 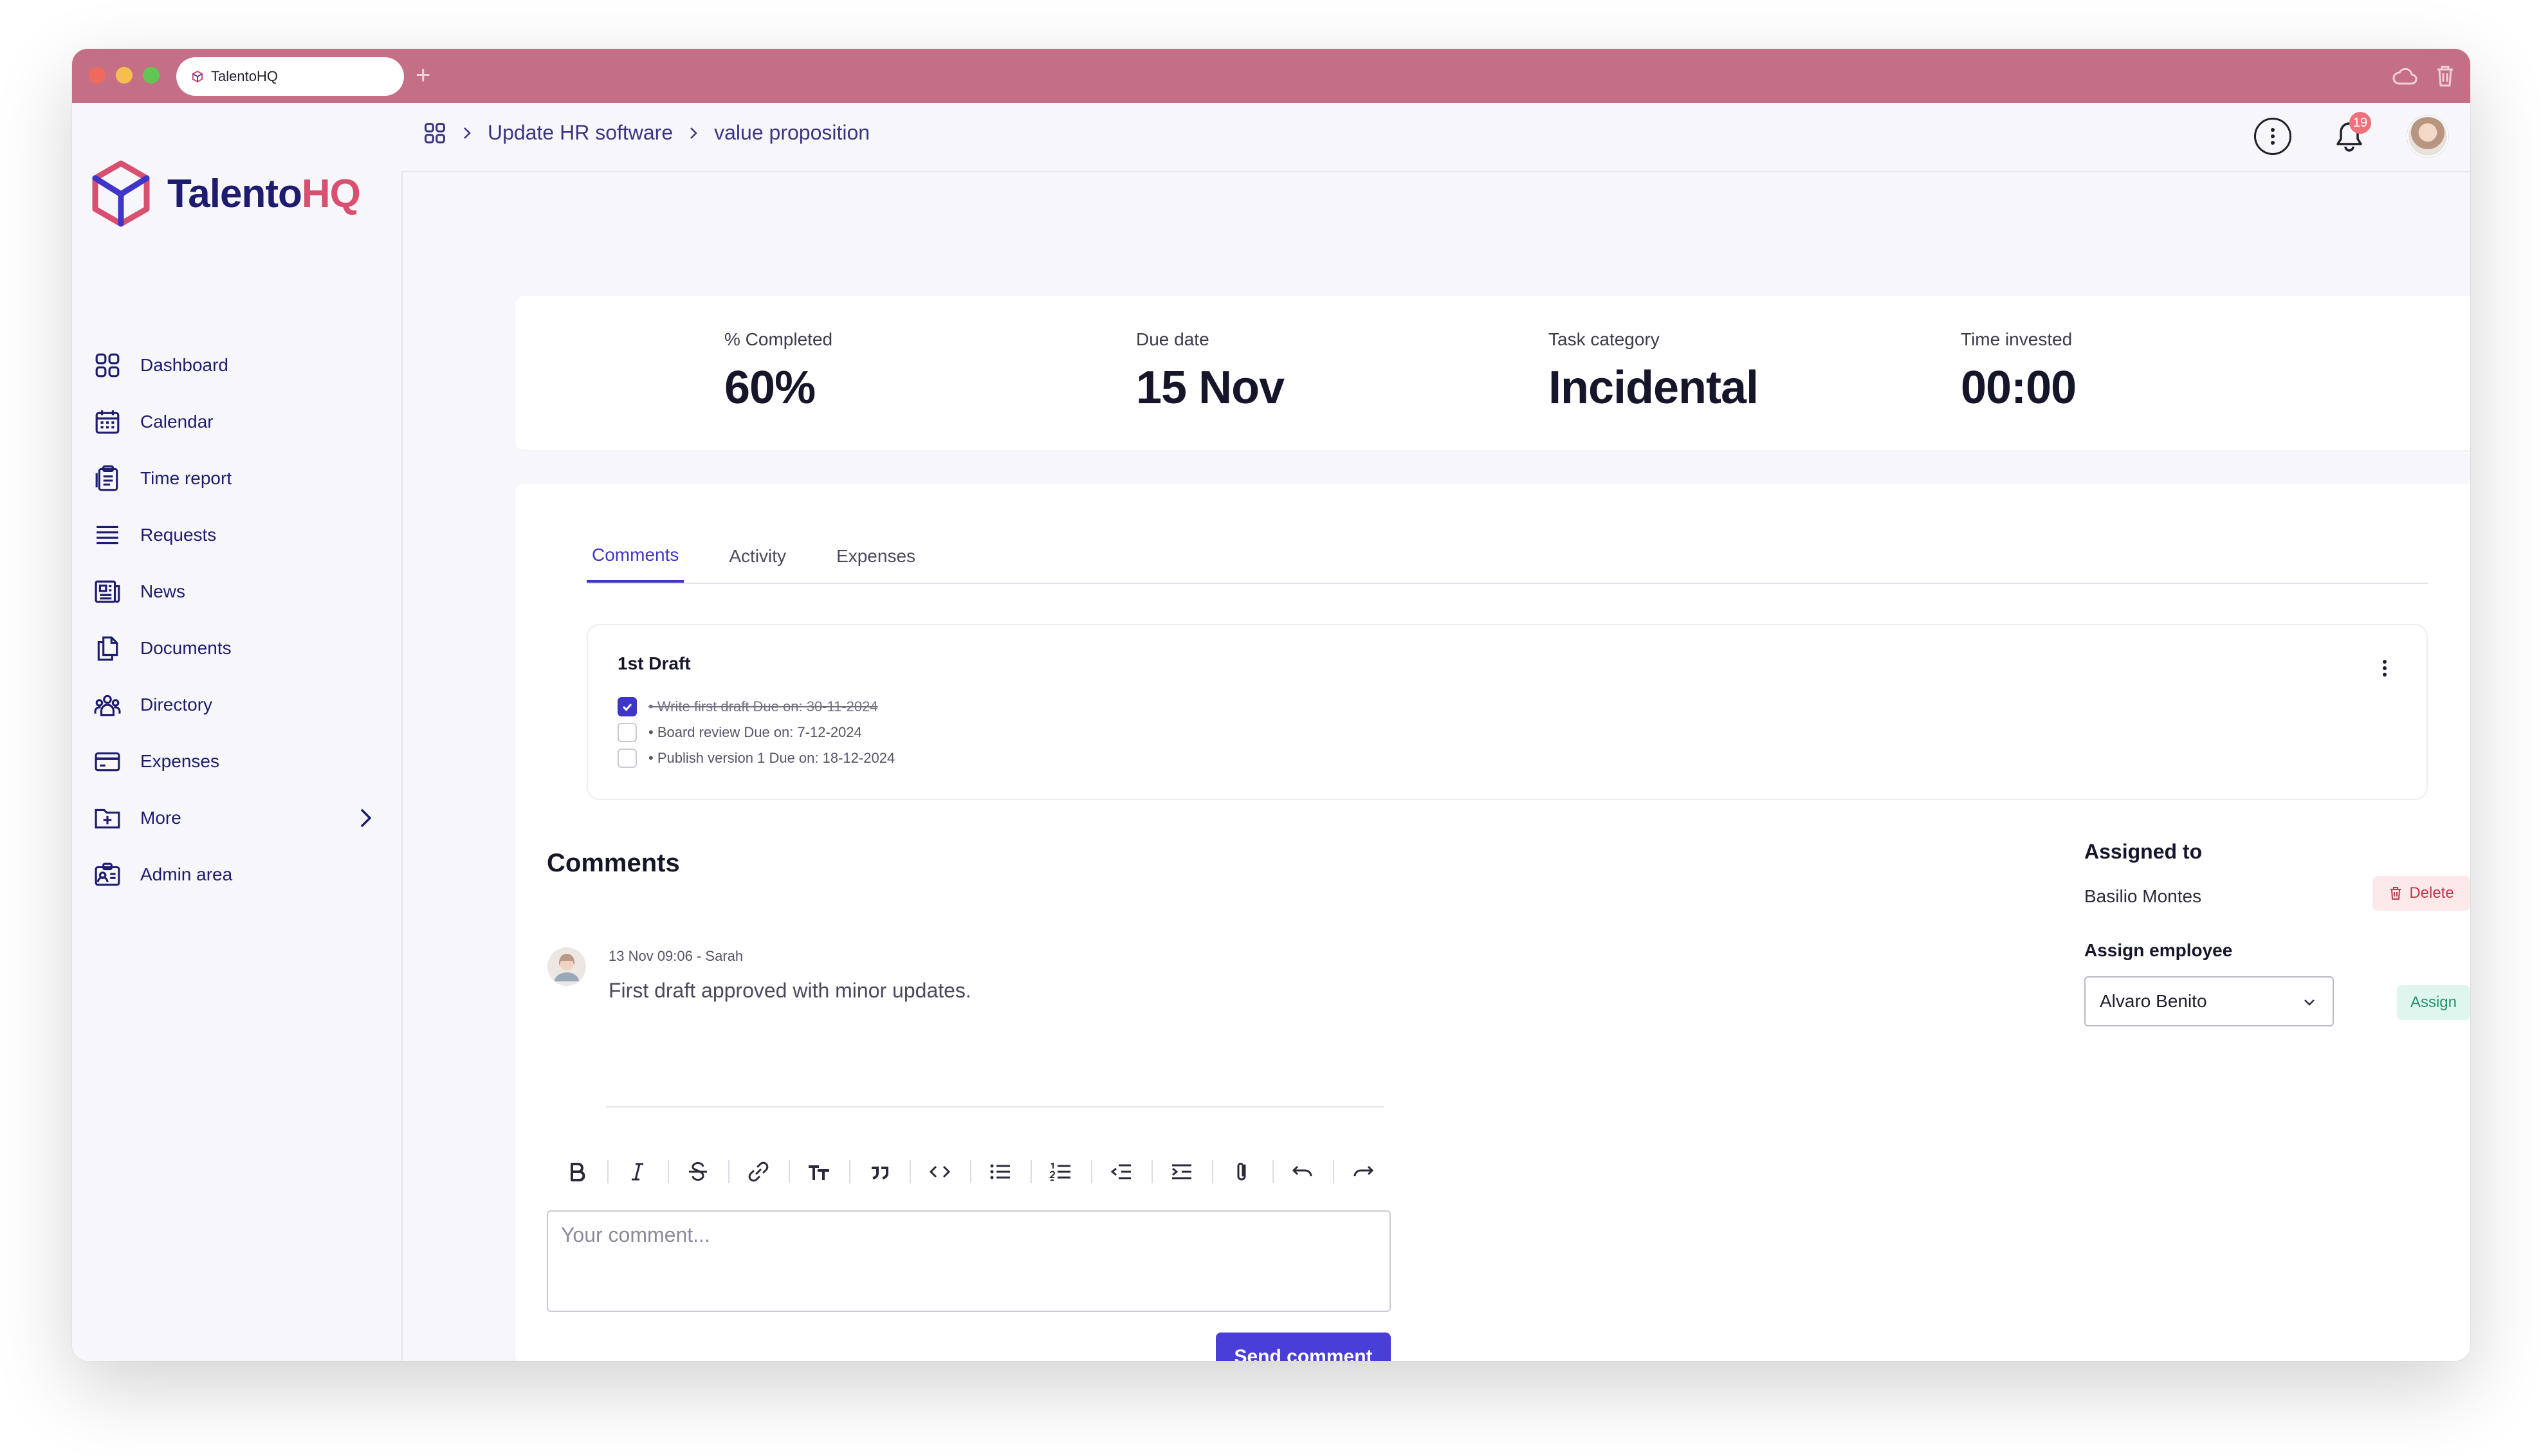 What do you see at coordinates (635, 556) in the screenshot?
I see `tab-comments: Comments` at bounding box center [635, 556].